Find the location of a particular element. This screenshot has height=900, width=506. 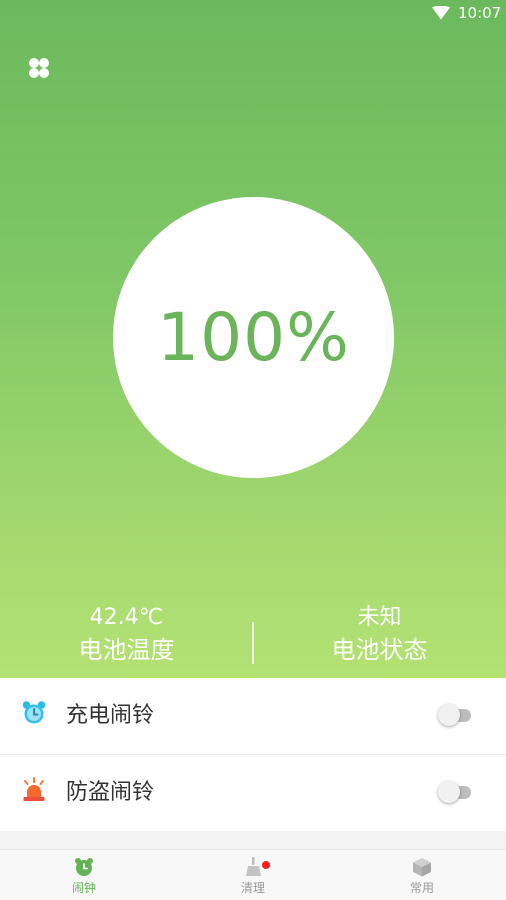

bottom-navigation: 闹钟 清理 常用 is located at coordinates (253, 874).